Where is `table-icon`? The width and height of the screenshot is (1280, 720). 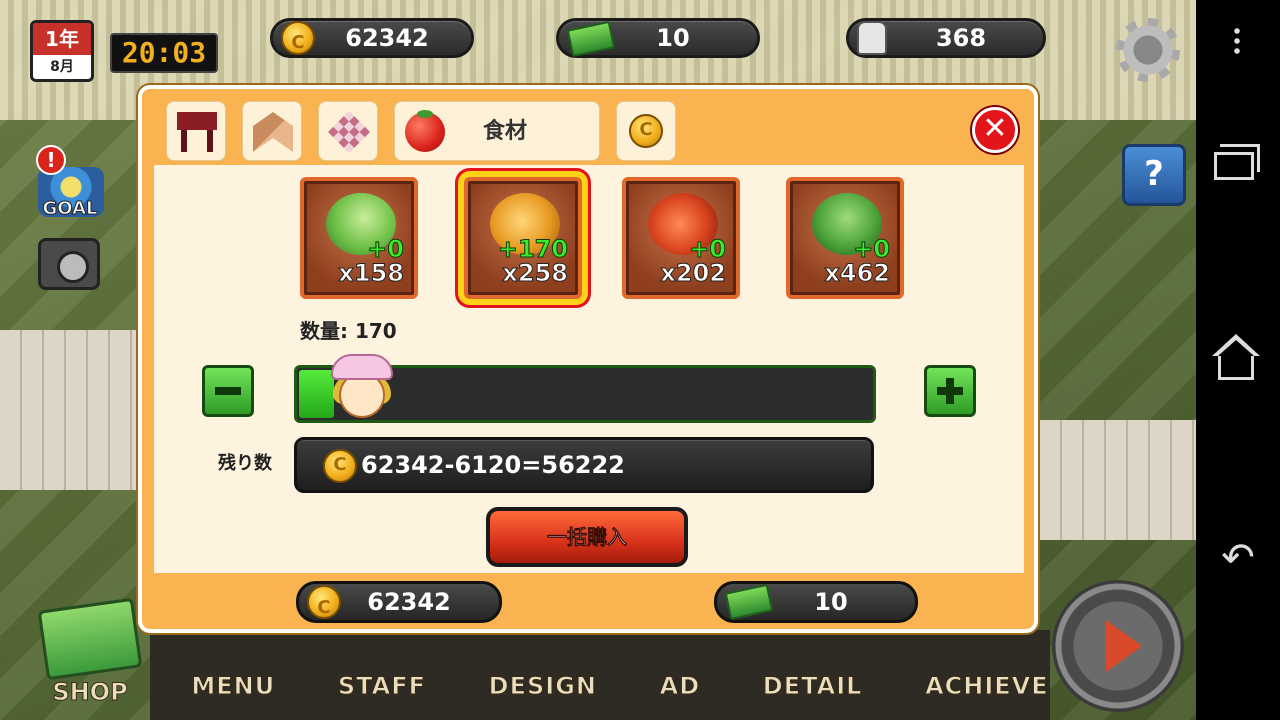 table-icon is located at coordinates (197, 132).